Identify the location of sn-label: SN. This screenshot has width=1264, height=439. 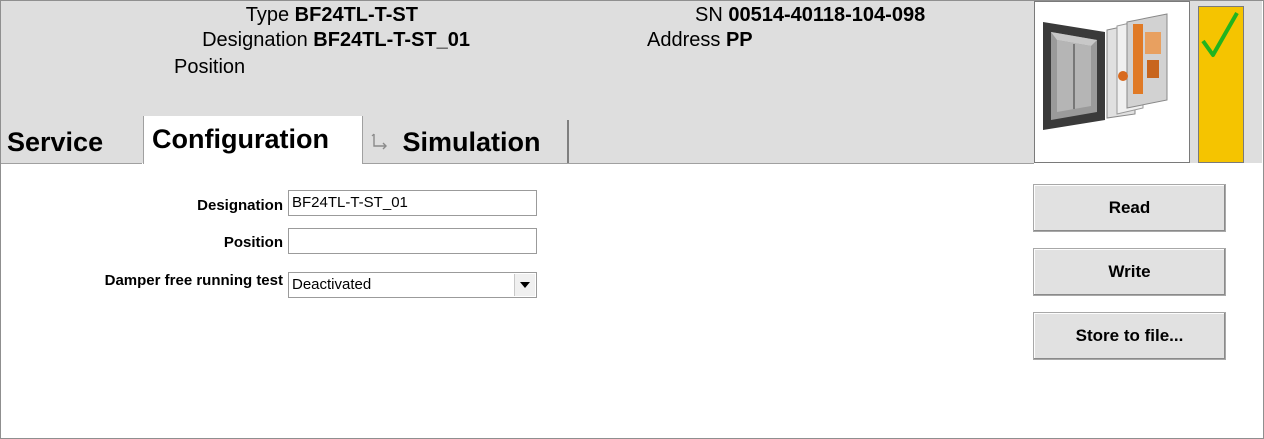
(709, 15).